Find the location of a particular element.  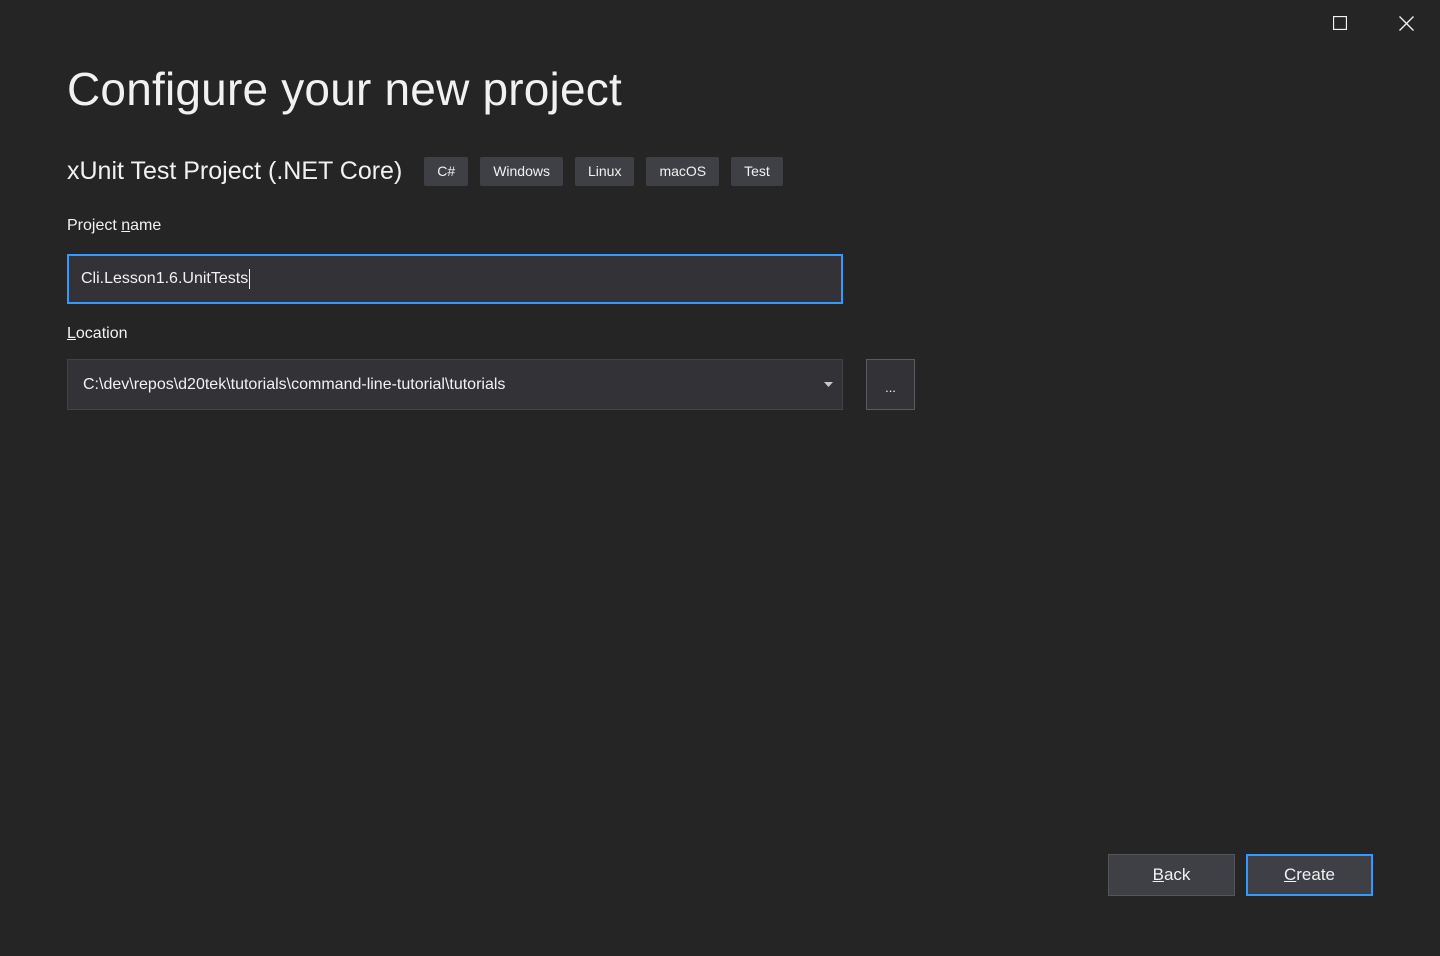

window-controls is located at coordinates (1373, 23).